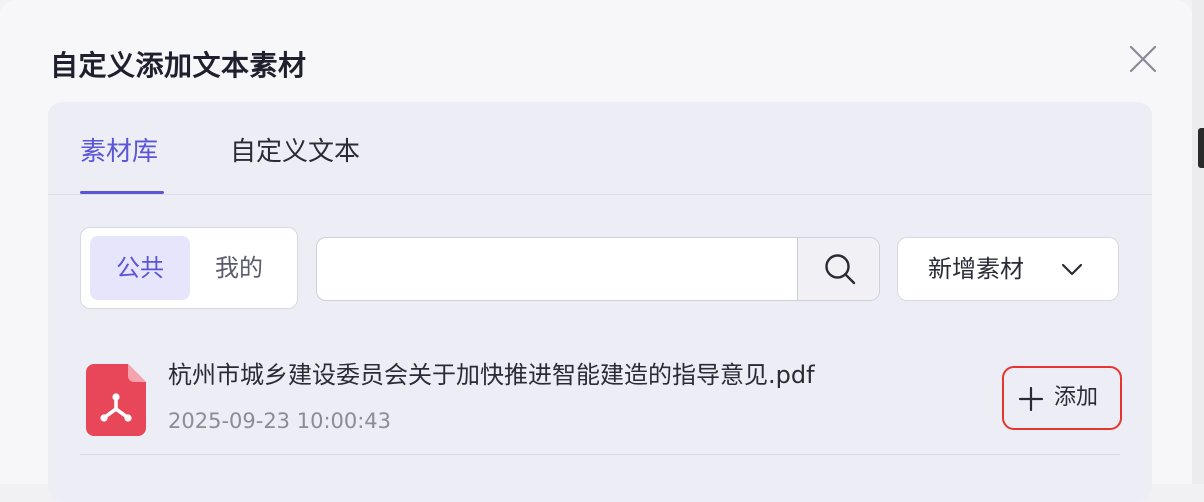 This screenshot has height=502, width=1204. Describe the element at coordinates (122, 192) in the screenshot. I see `active-tab-indicator` at that location.